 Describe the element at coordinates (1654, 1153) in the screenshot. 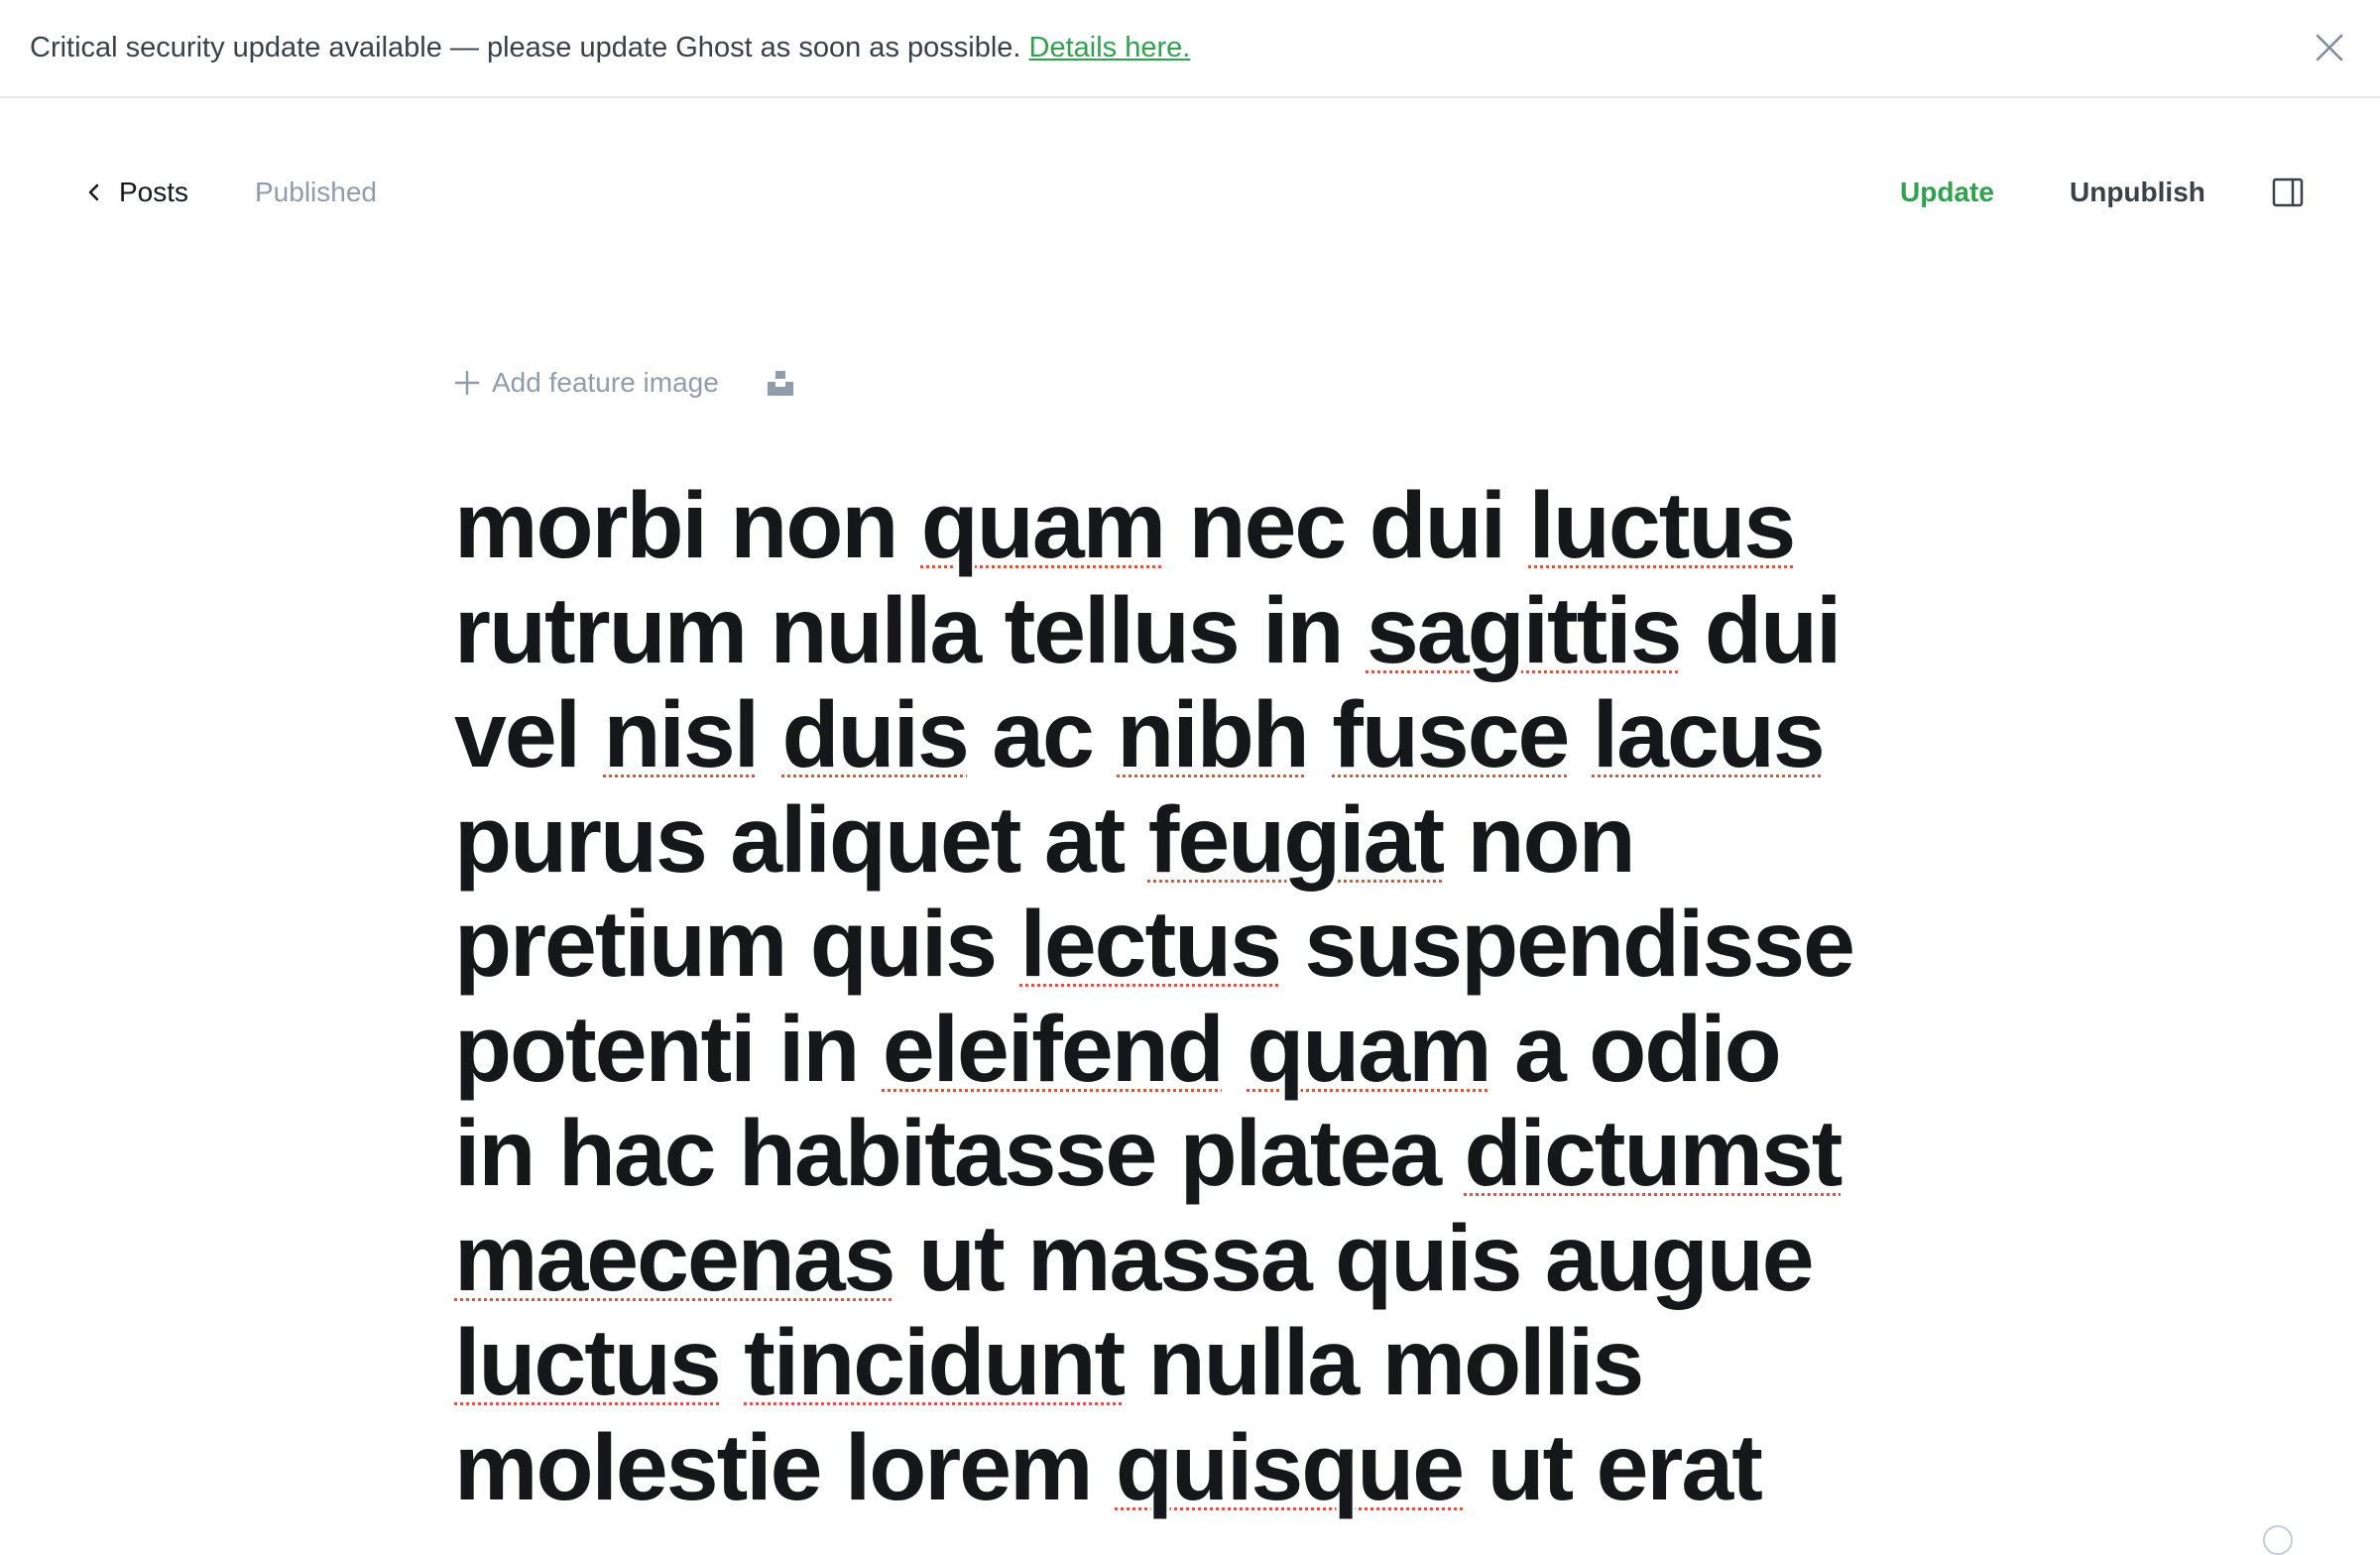

I see `misspelled-word: dictumst` at that location.